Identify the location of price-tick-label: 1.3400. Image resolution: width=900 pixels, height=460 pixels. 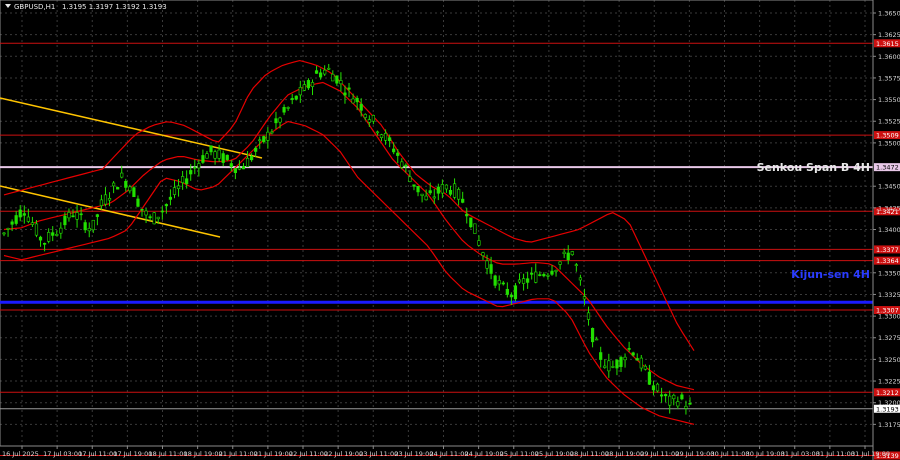
(889, 230).